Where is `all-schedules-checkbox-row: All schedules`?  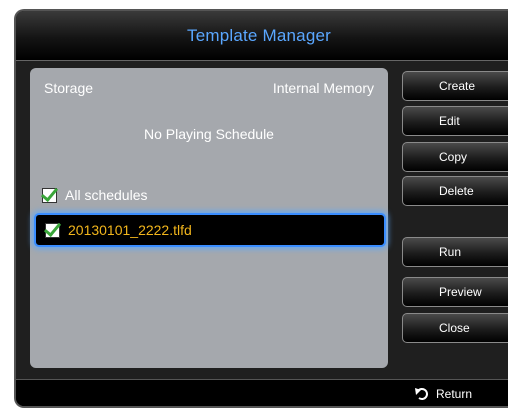 all-schedules-checkbox-row: All schedules is located at coordinates (94, 194).